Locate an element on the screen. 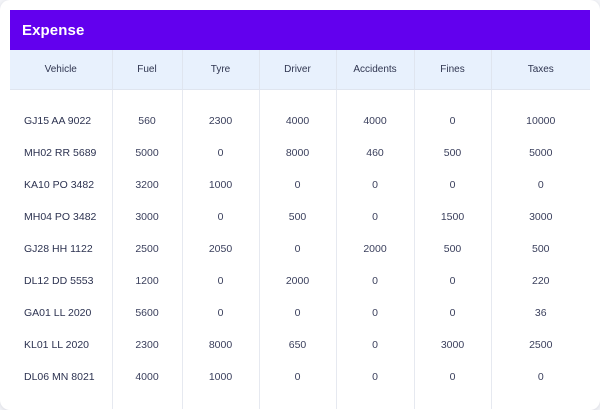 This screenshot has width=600, height=410. column-header-vehicle: Vehicle is located at coordinates (61, 70).